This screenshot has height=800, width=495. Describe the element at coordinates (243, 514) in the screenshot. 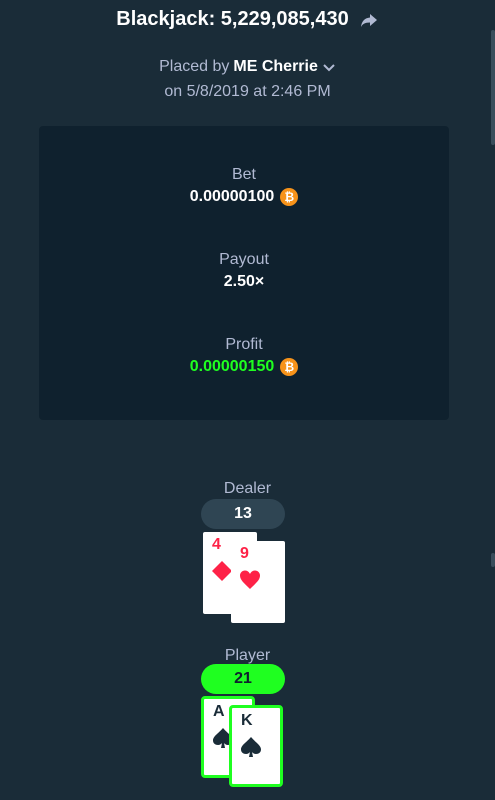

I see `dealer-total-badge: 13` at that location.